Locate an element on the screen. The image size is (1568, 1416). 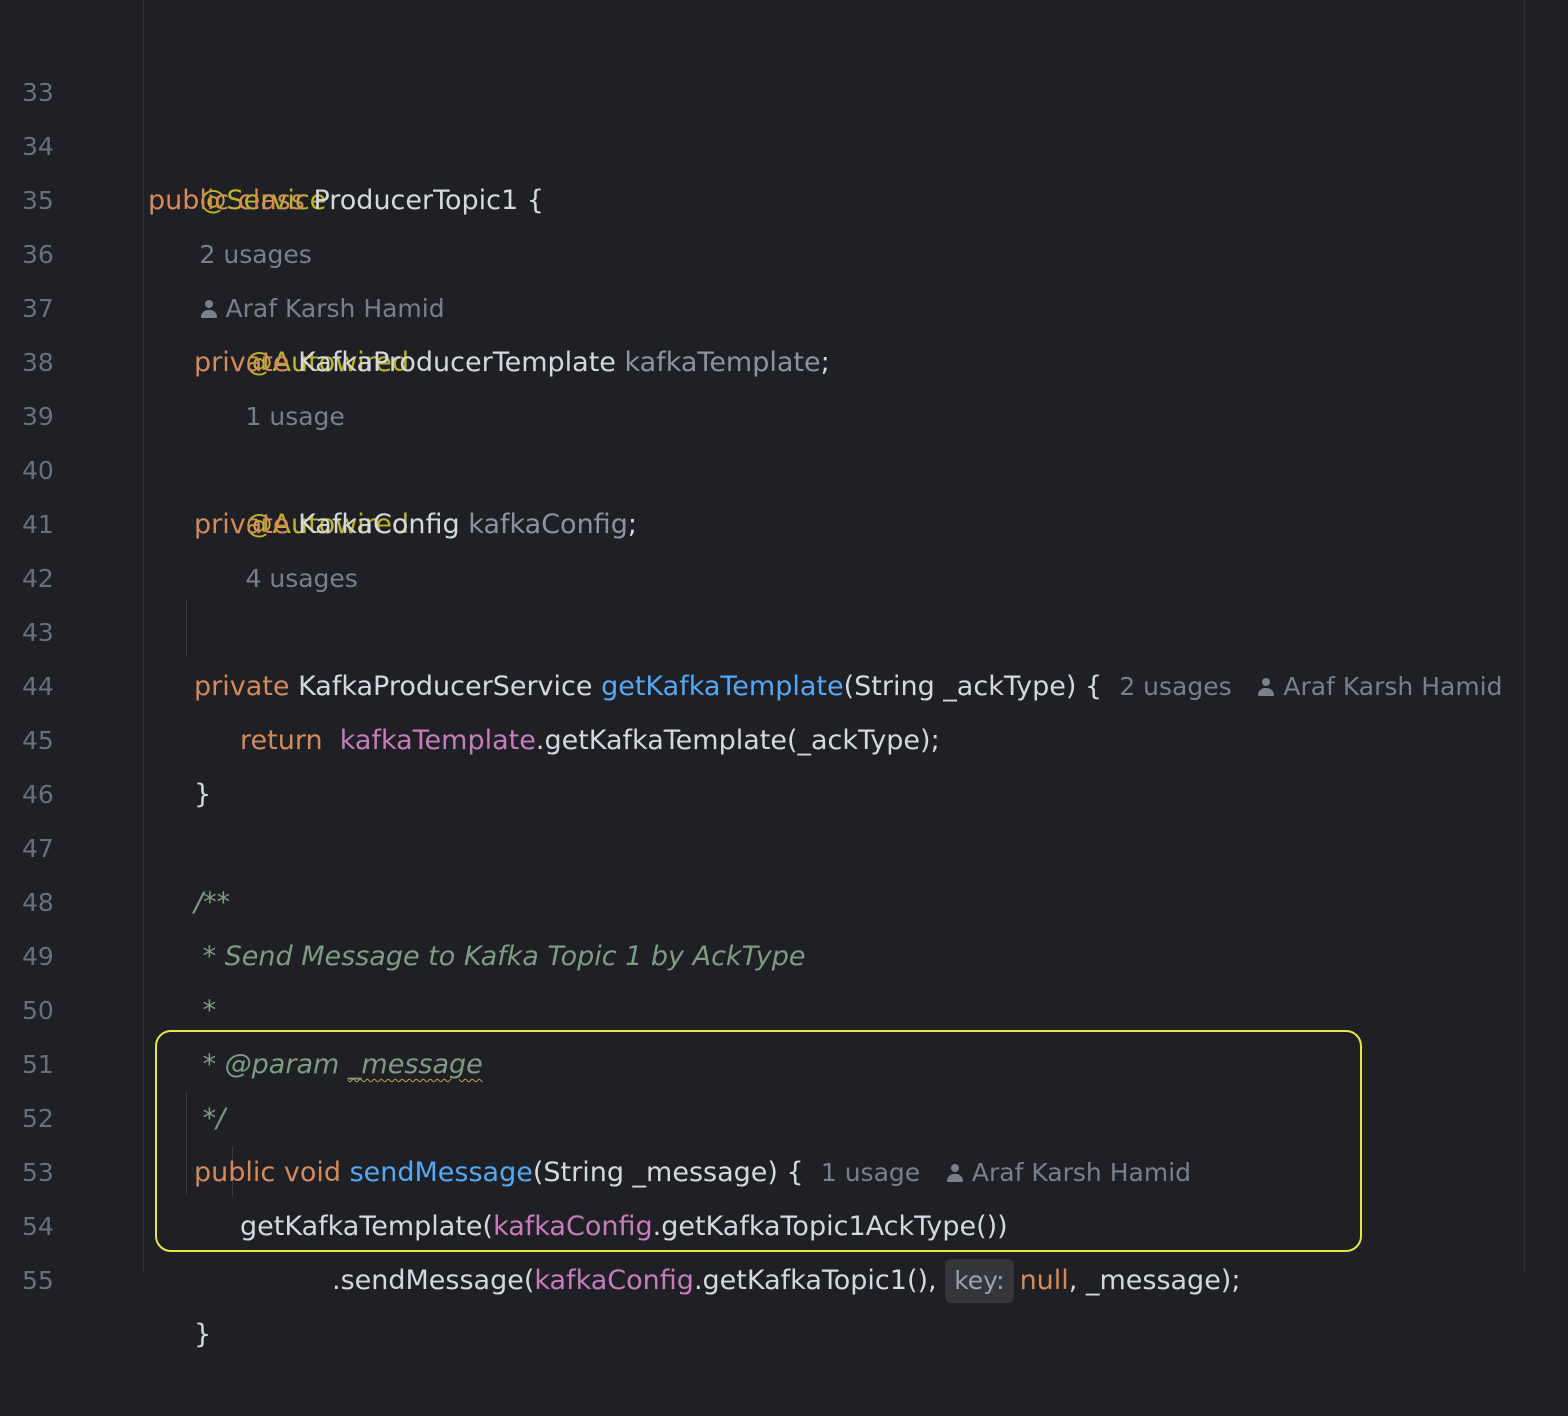
code-line-47: 47 /** is located at coordinates (784, 843).